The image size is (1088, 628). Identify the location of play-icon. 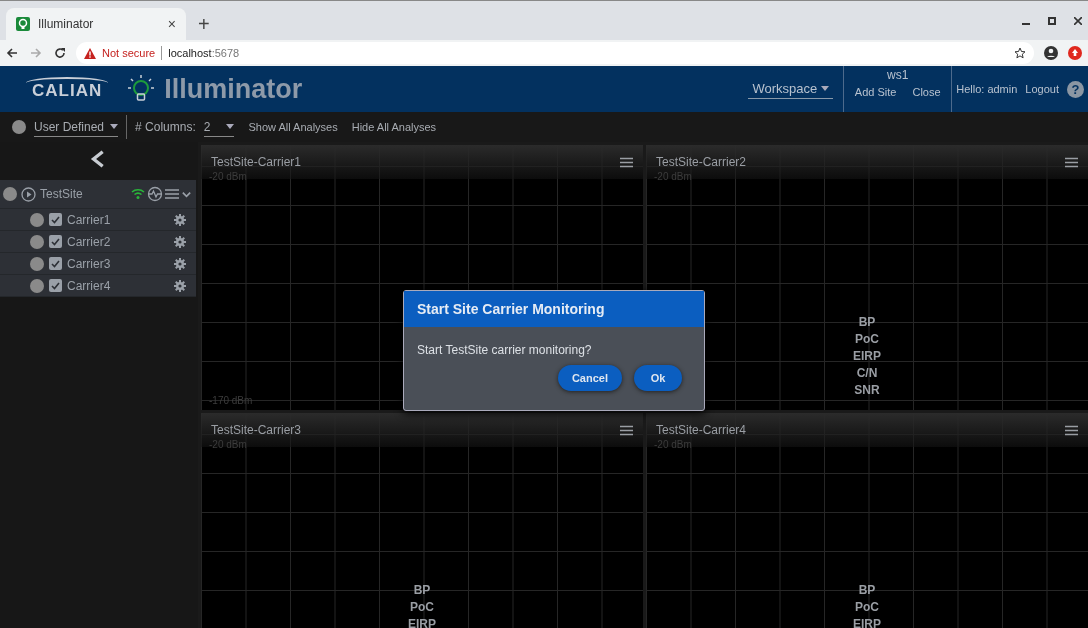
(28, 194).